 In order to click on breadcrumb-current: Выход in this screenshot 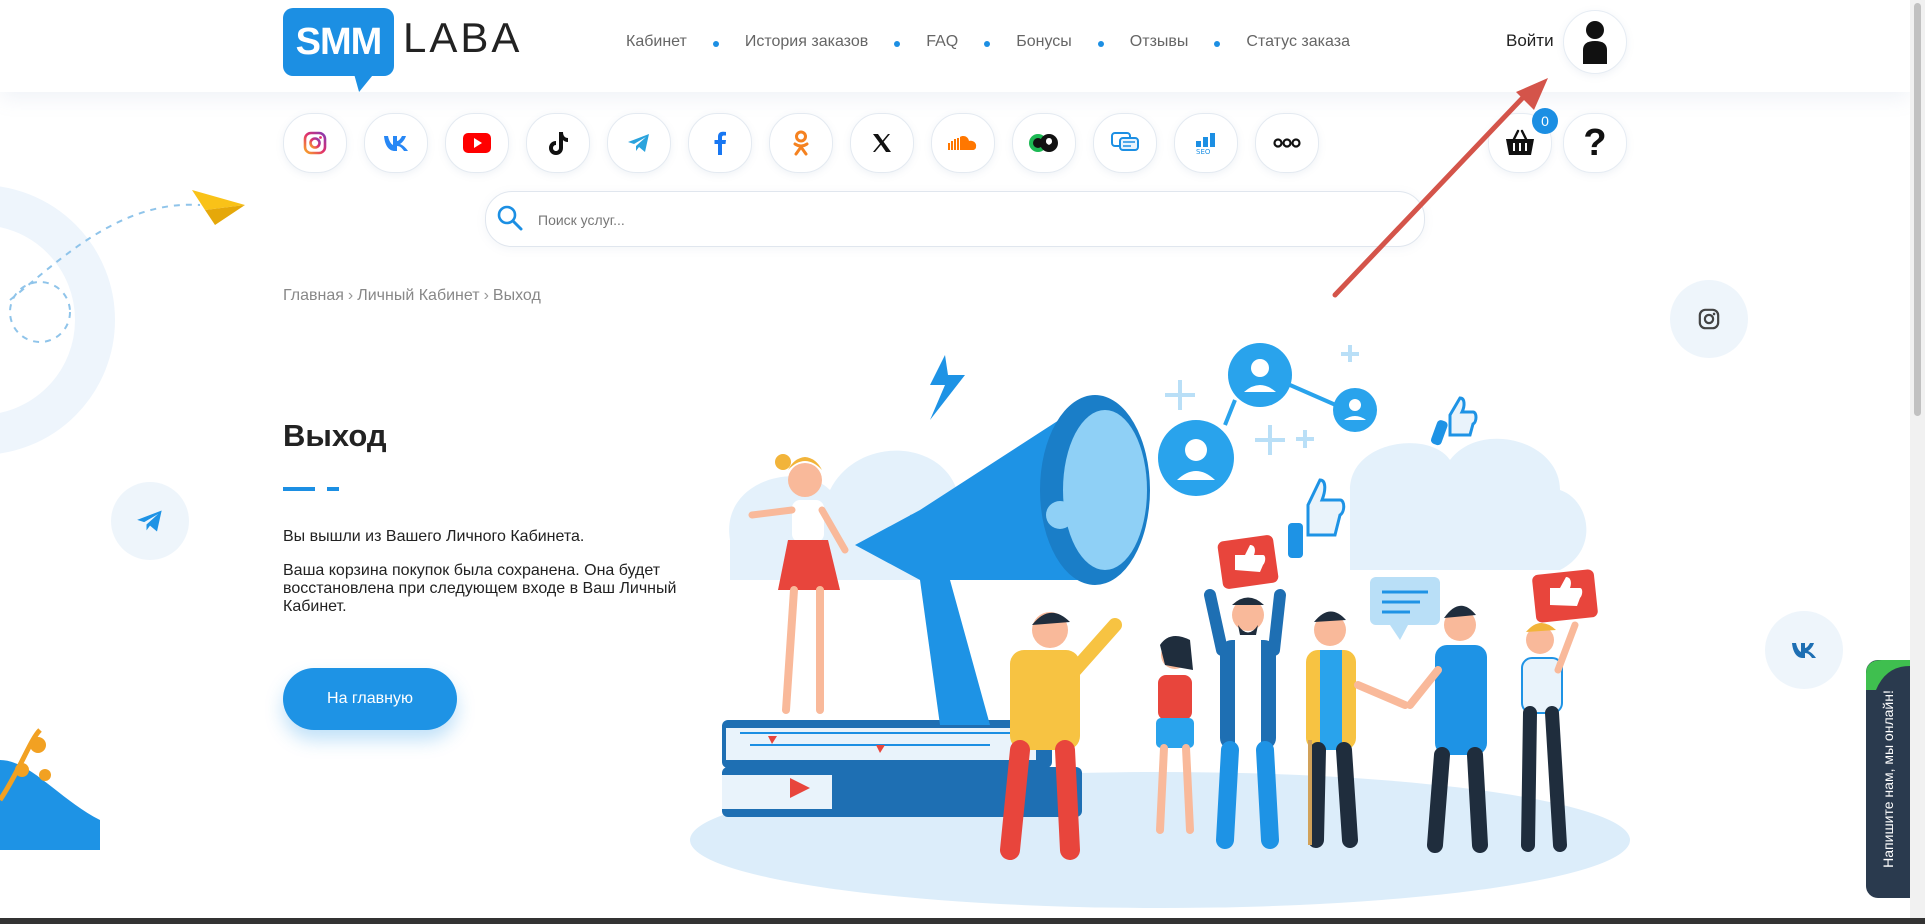, I will do `click(516, 295)`.